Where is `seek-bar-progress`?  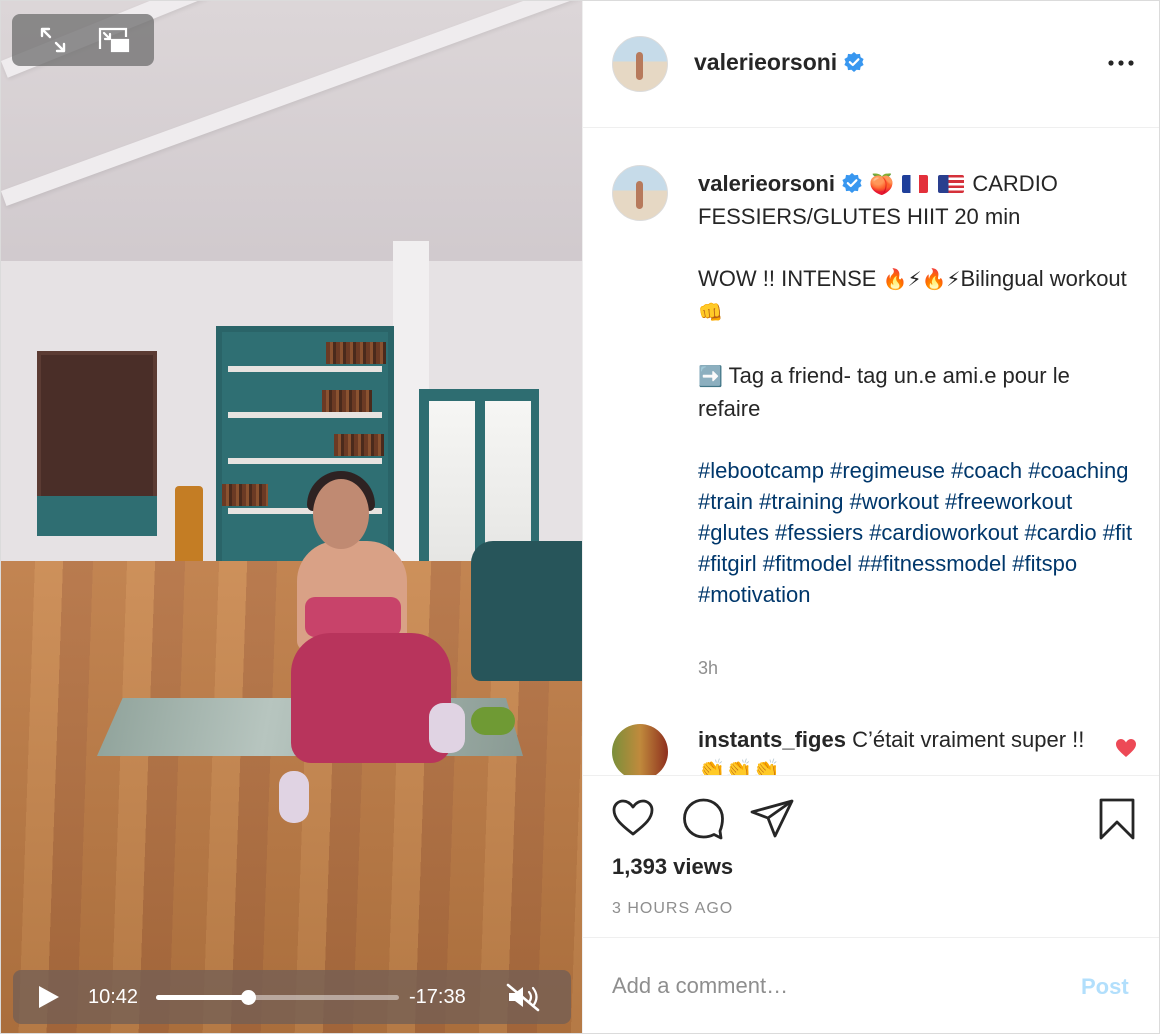 seek-bar-progress is located at coordinates (202, 997).